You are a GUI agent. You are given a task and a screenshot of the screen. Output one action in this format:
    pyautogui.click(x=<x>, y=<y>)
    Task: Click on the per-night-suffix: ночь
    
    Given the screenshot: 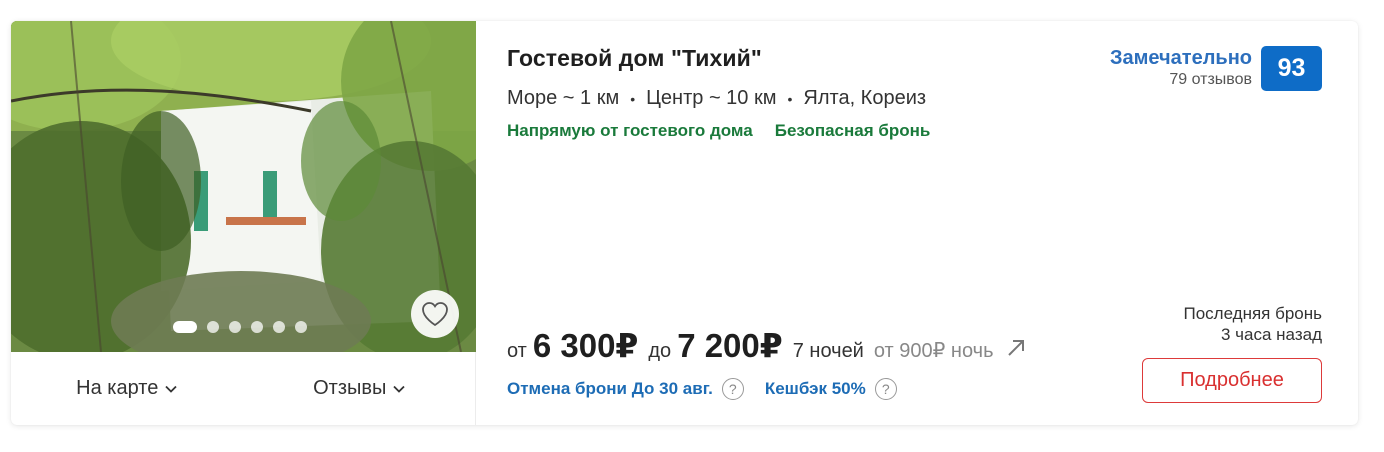 What is the action you would take?
    pyautogui.click(x=972, y=351)
    